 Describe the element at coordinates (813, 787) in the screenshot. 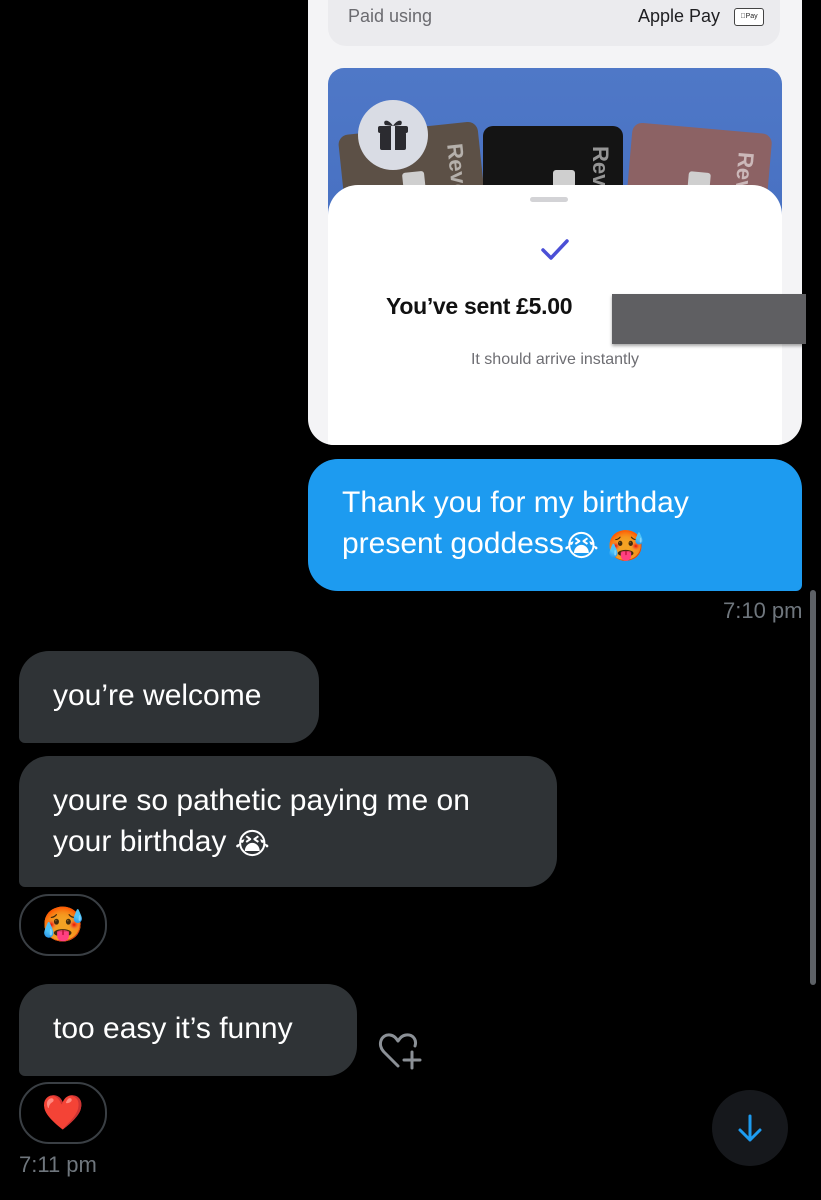

I see `scrollbar` at that location.